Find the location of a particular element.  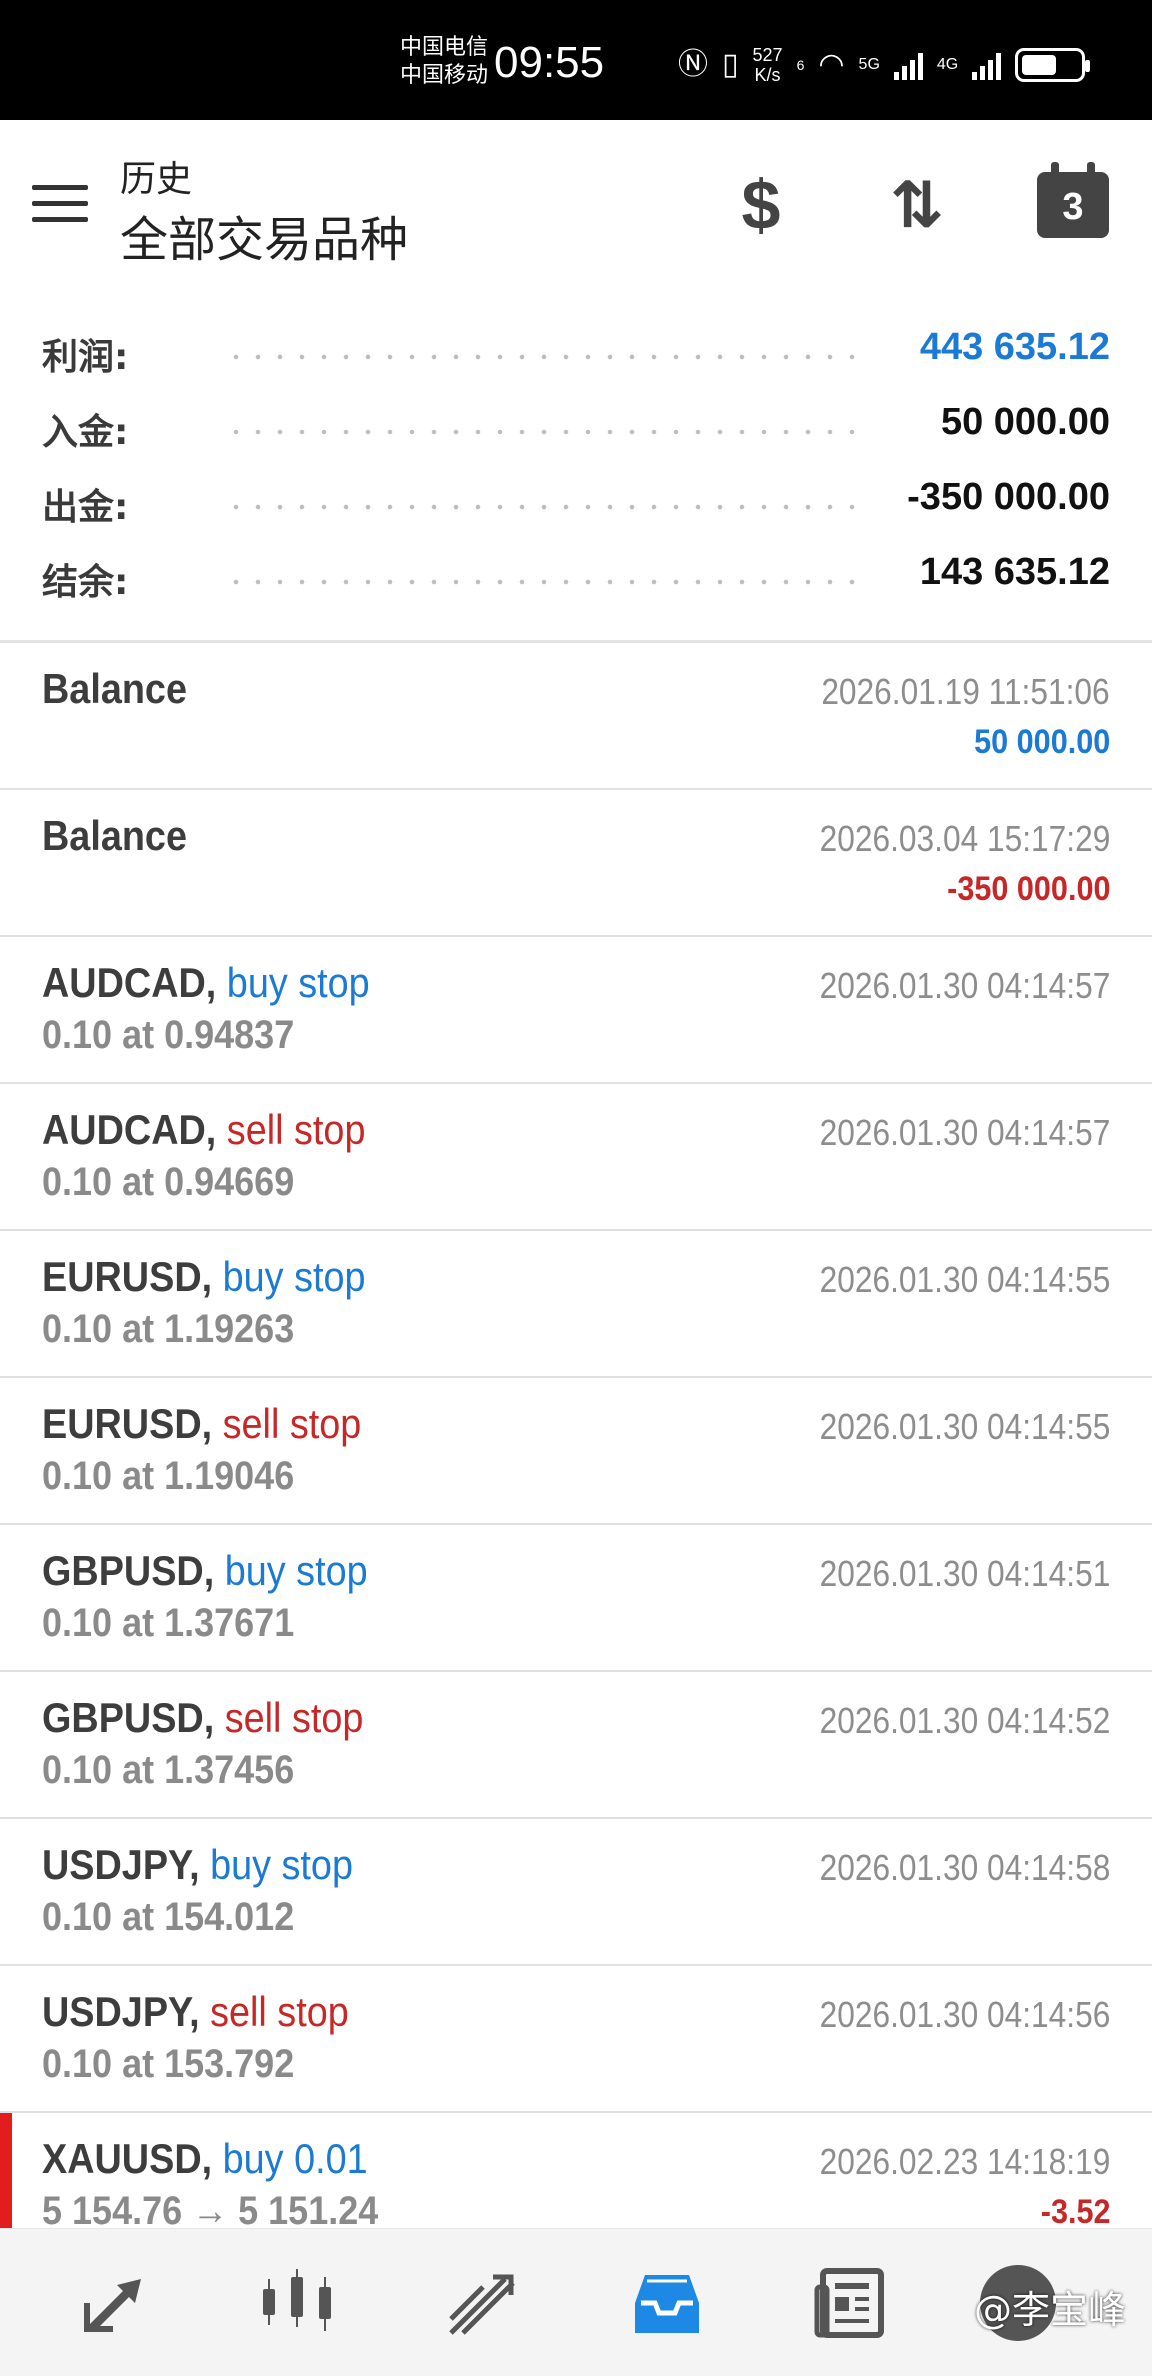

row-title: USDJPY, sell stop is located at coordinates (195, 2012).